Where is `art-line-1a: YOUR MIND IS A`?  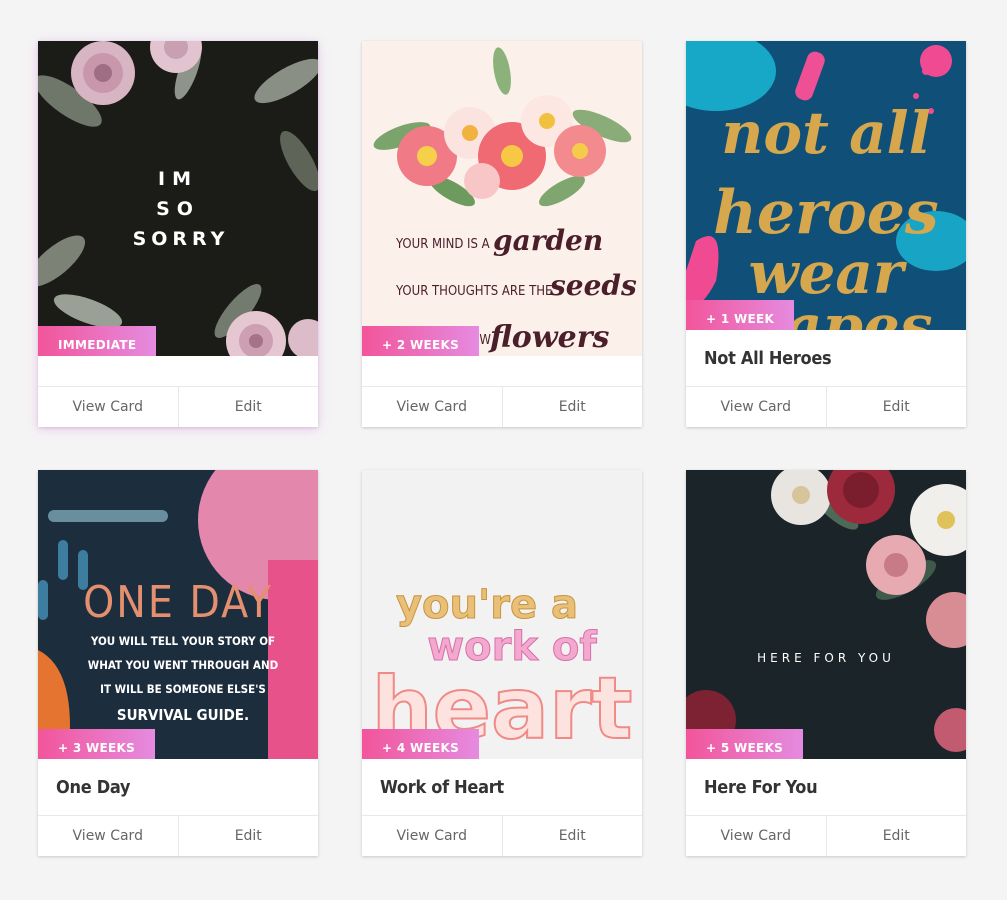 art-line-1a: YOUR MIND IS A is located at coordinates (442, 244).